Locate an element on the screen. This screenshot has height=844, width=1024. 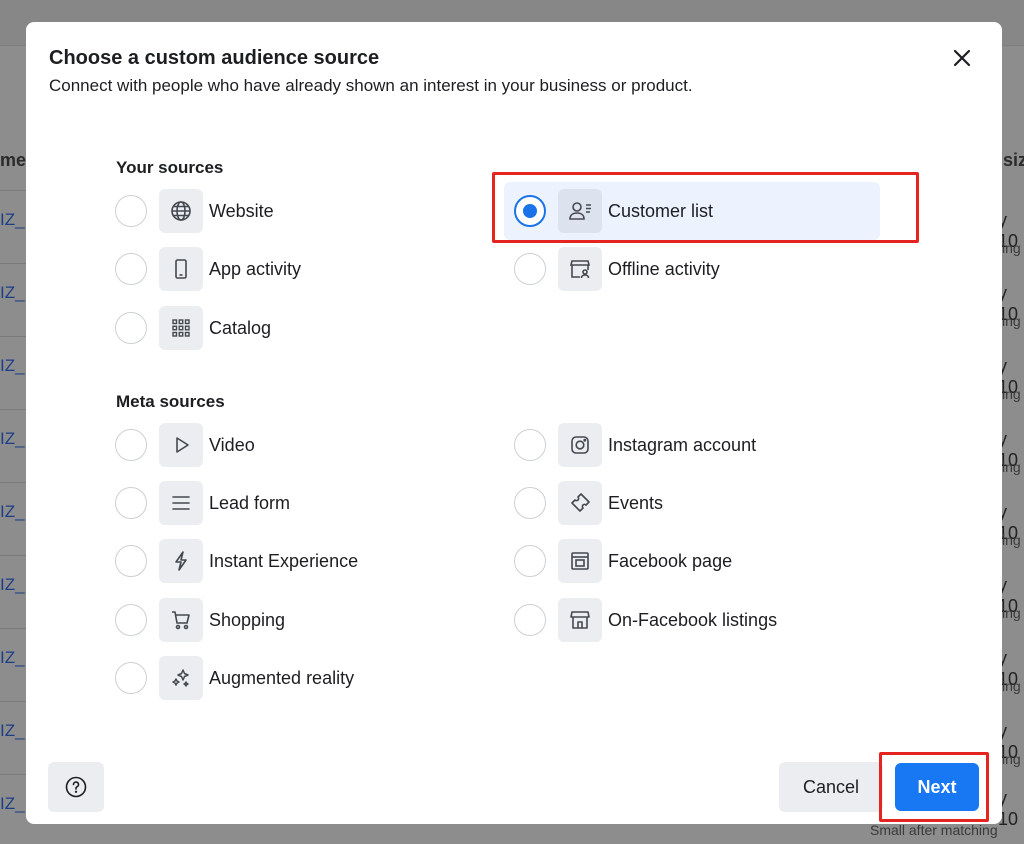
radio-app-activity is located at coordinates (131, 269).